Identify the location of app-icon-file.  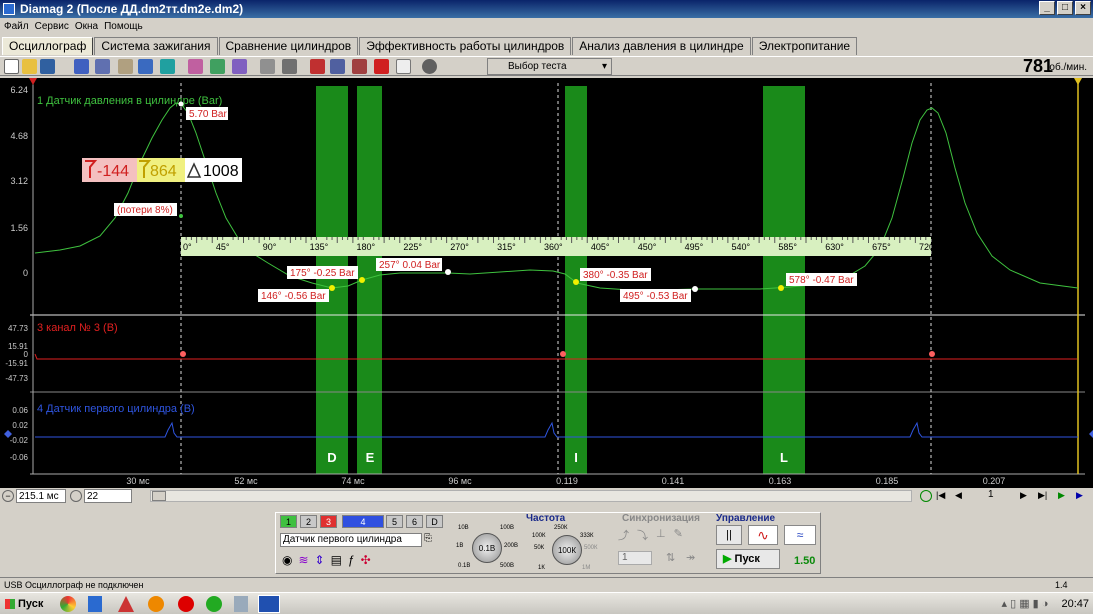
(241, 604).